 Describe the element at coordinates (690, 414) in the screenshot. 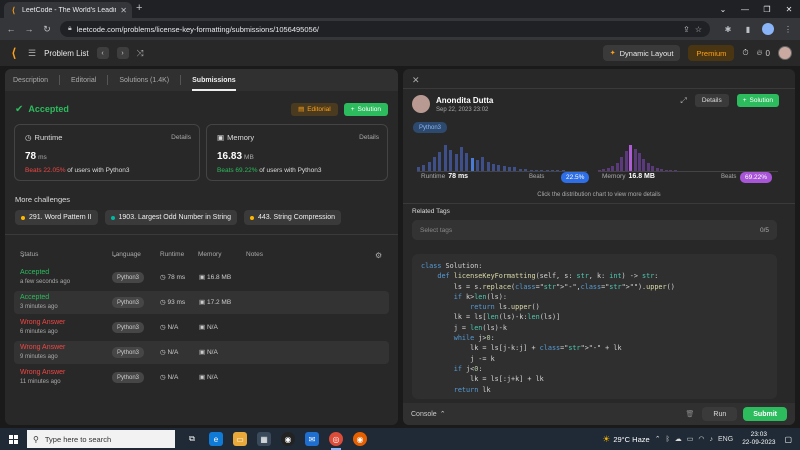

I see `trash-icon: 🗑︎` at that location.